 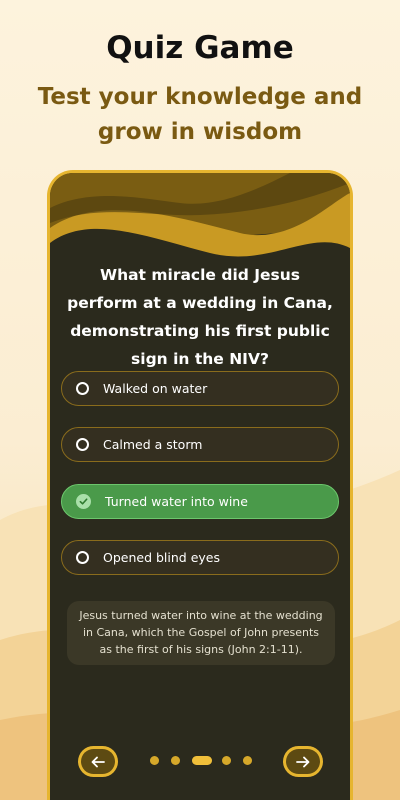 I want to click on answer-option-4: Opened blind eyes, so click(x=200, y=557).